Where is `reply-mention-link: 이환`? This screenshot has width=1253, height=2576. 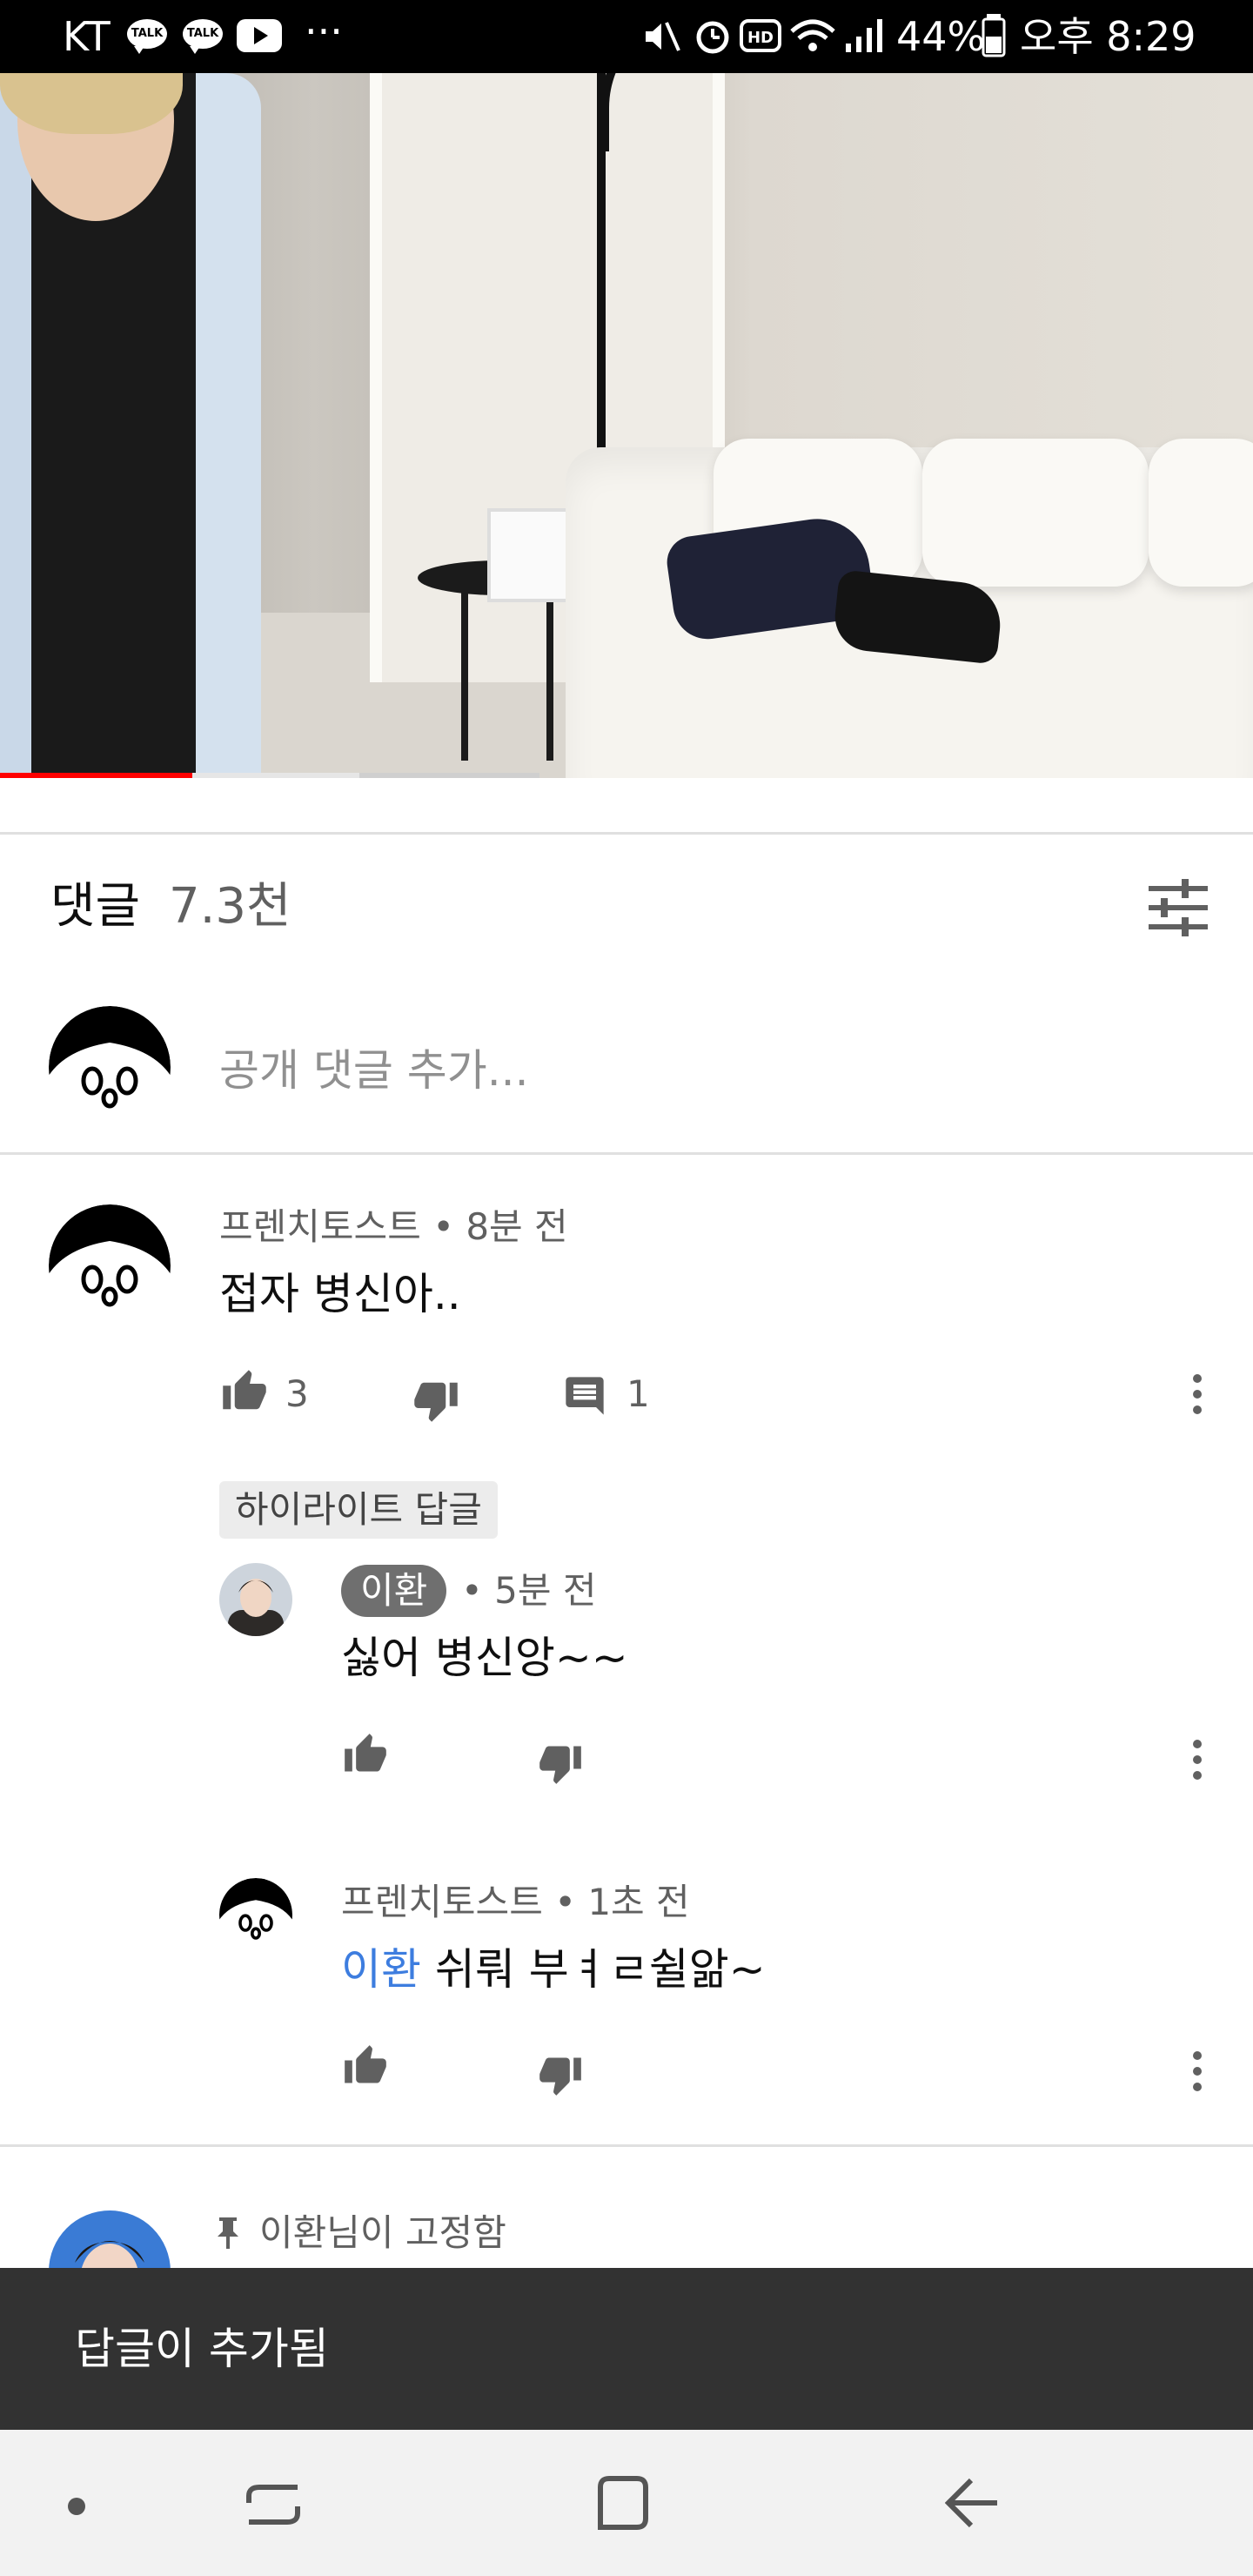
reply-mention-link: 이환 is located at coordinates (381, 1969).